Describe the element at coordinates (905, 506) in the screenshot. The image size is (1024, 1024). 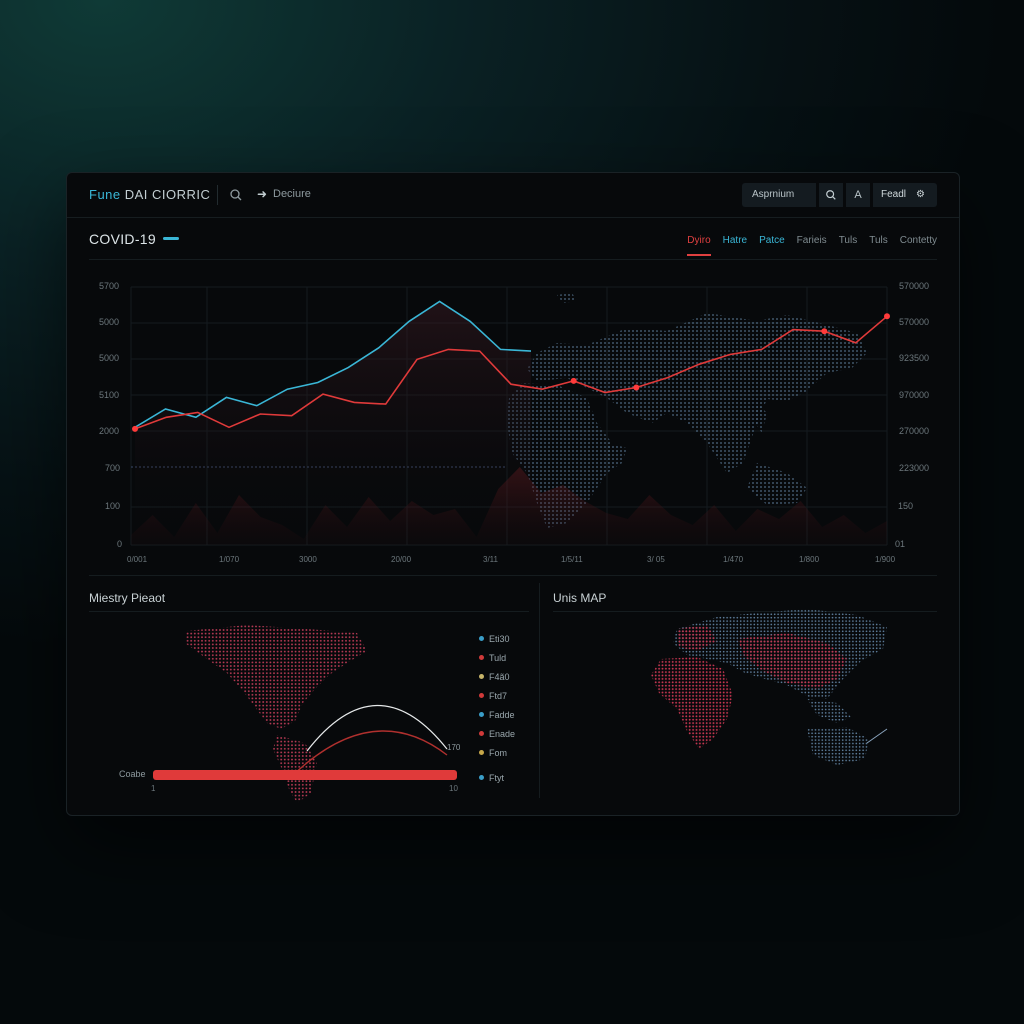
I see `y-tick-right: 150` at that location.